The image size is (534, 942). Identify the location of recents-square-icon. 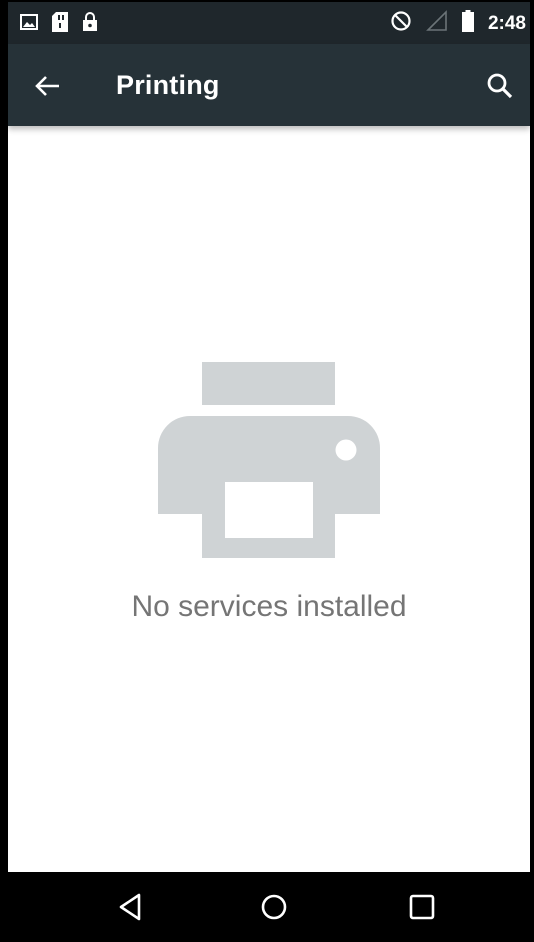
(422, 910).